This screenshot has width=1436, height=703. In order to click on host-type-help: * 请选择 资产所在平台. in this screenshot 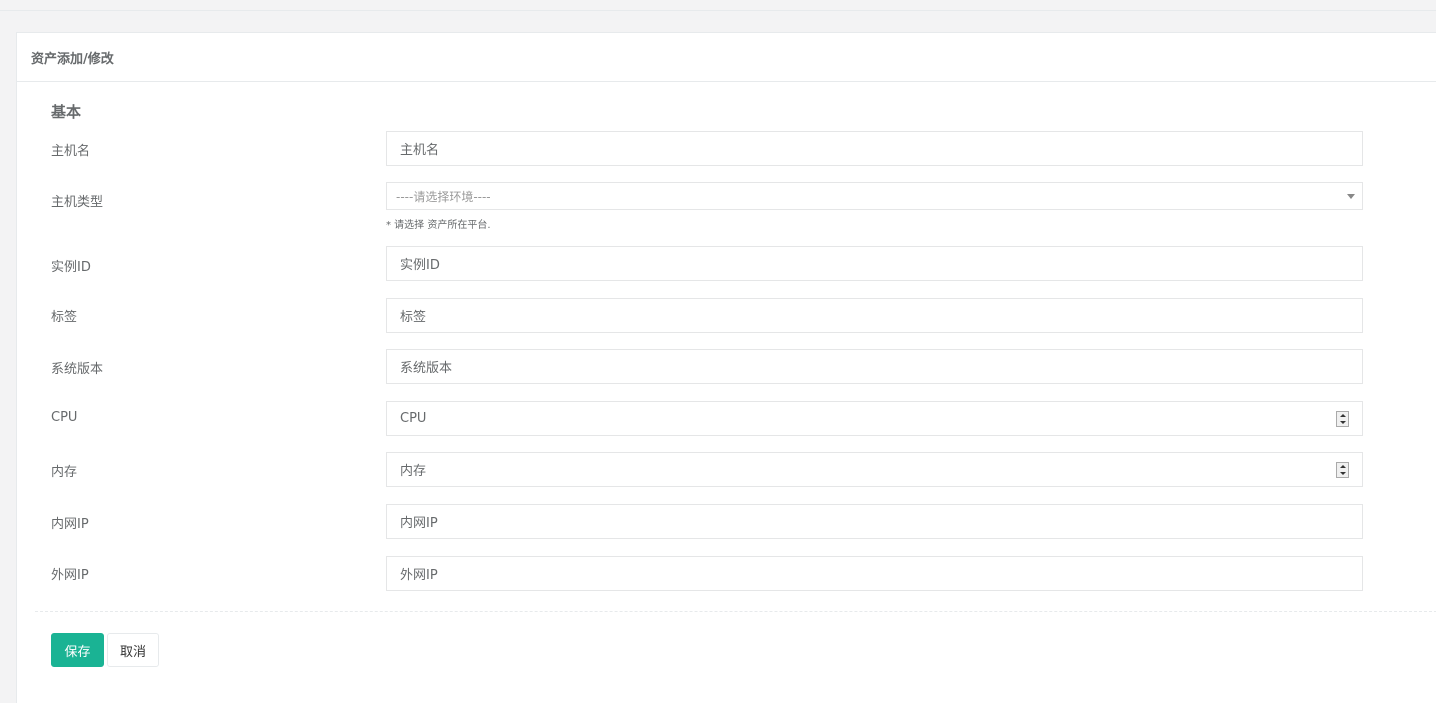, I will do `click(438, 225)`.